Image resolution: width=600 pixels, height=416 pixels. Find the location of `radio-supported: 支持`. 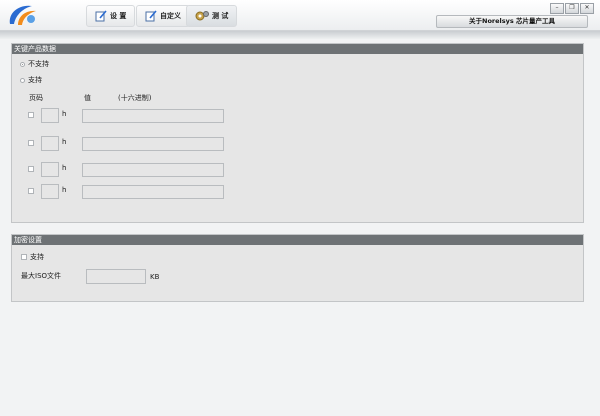

radio-supported: 支持 is located at coordinates (31, 80).